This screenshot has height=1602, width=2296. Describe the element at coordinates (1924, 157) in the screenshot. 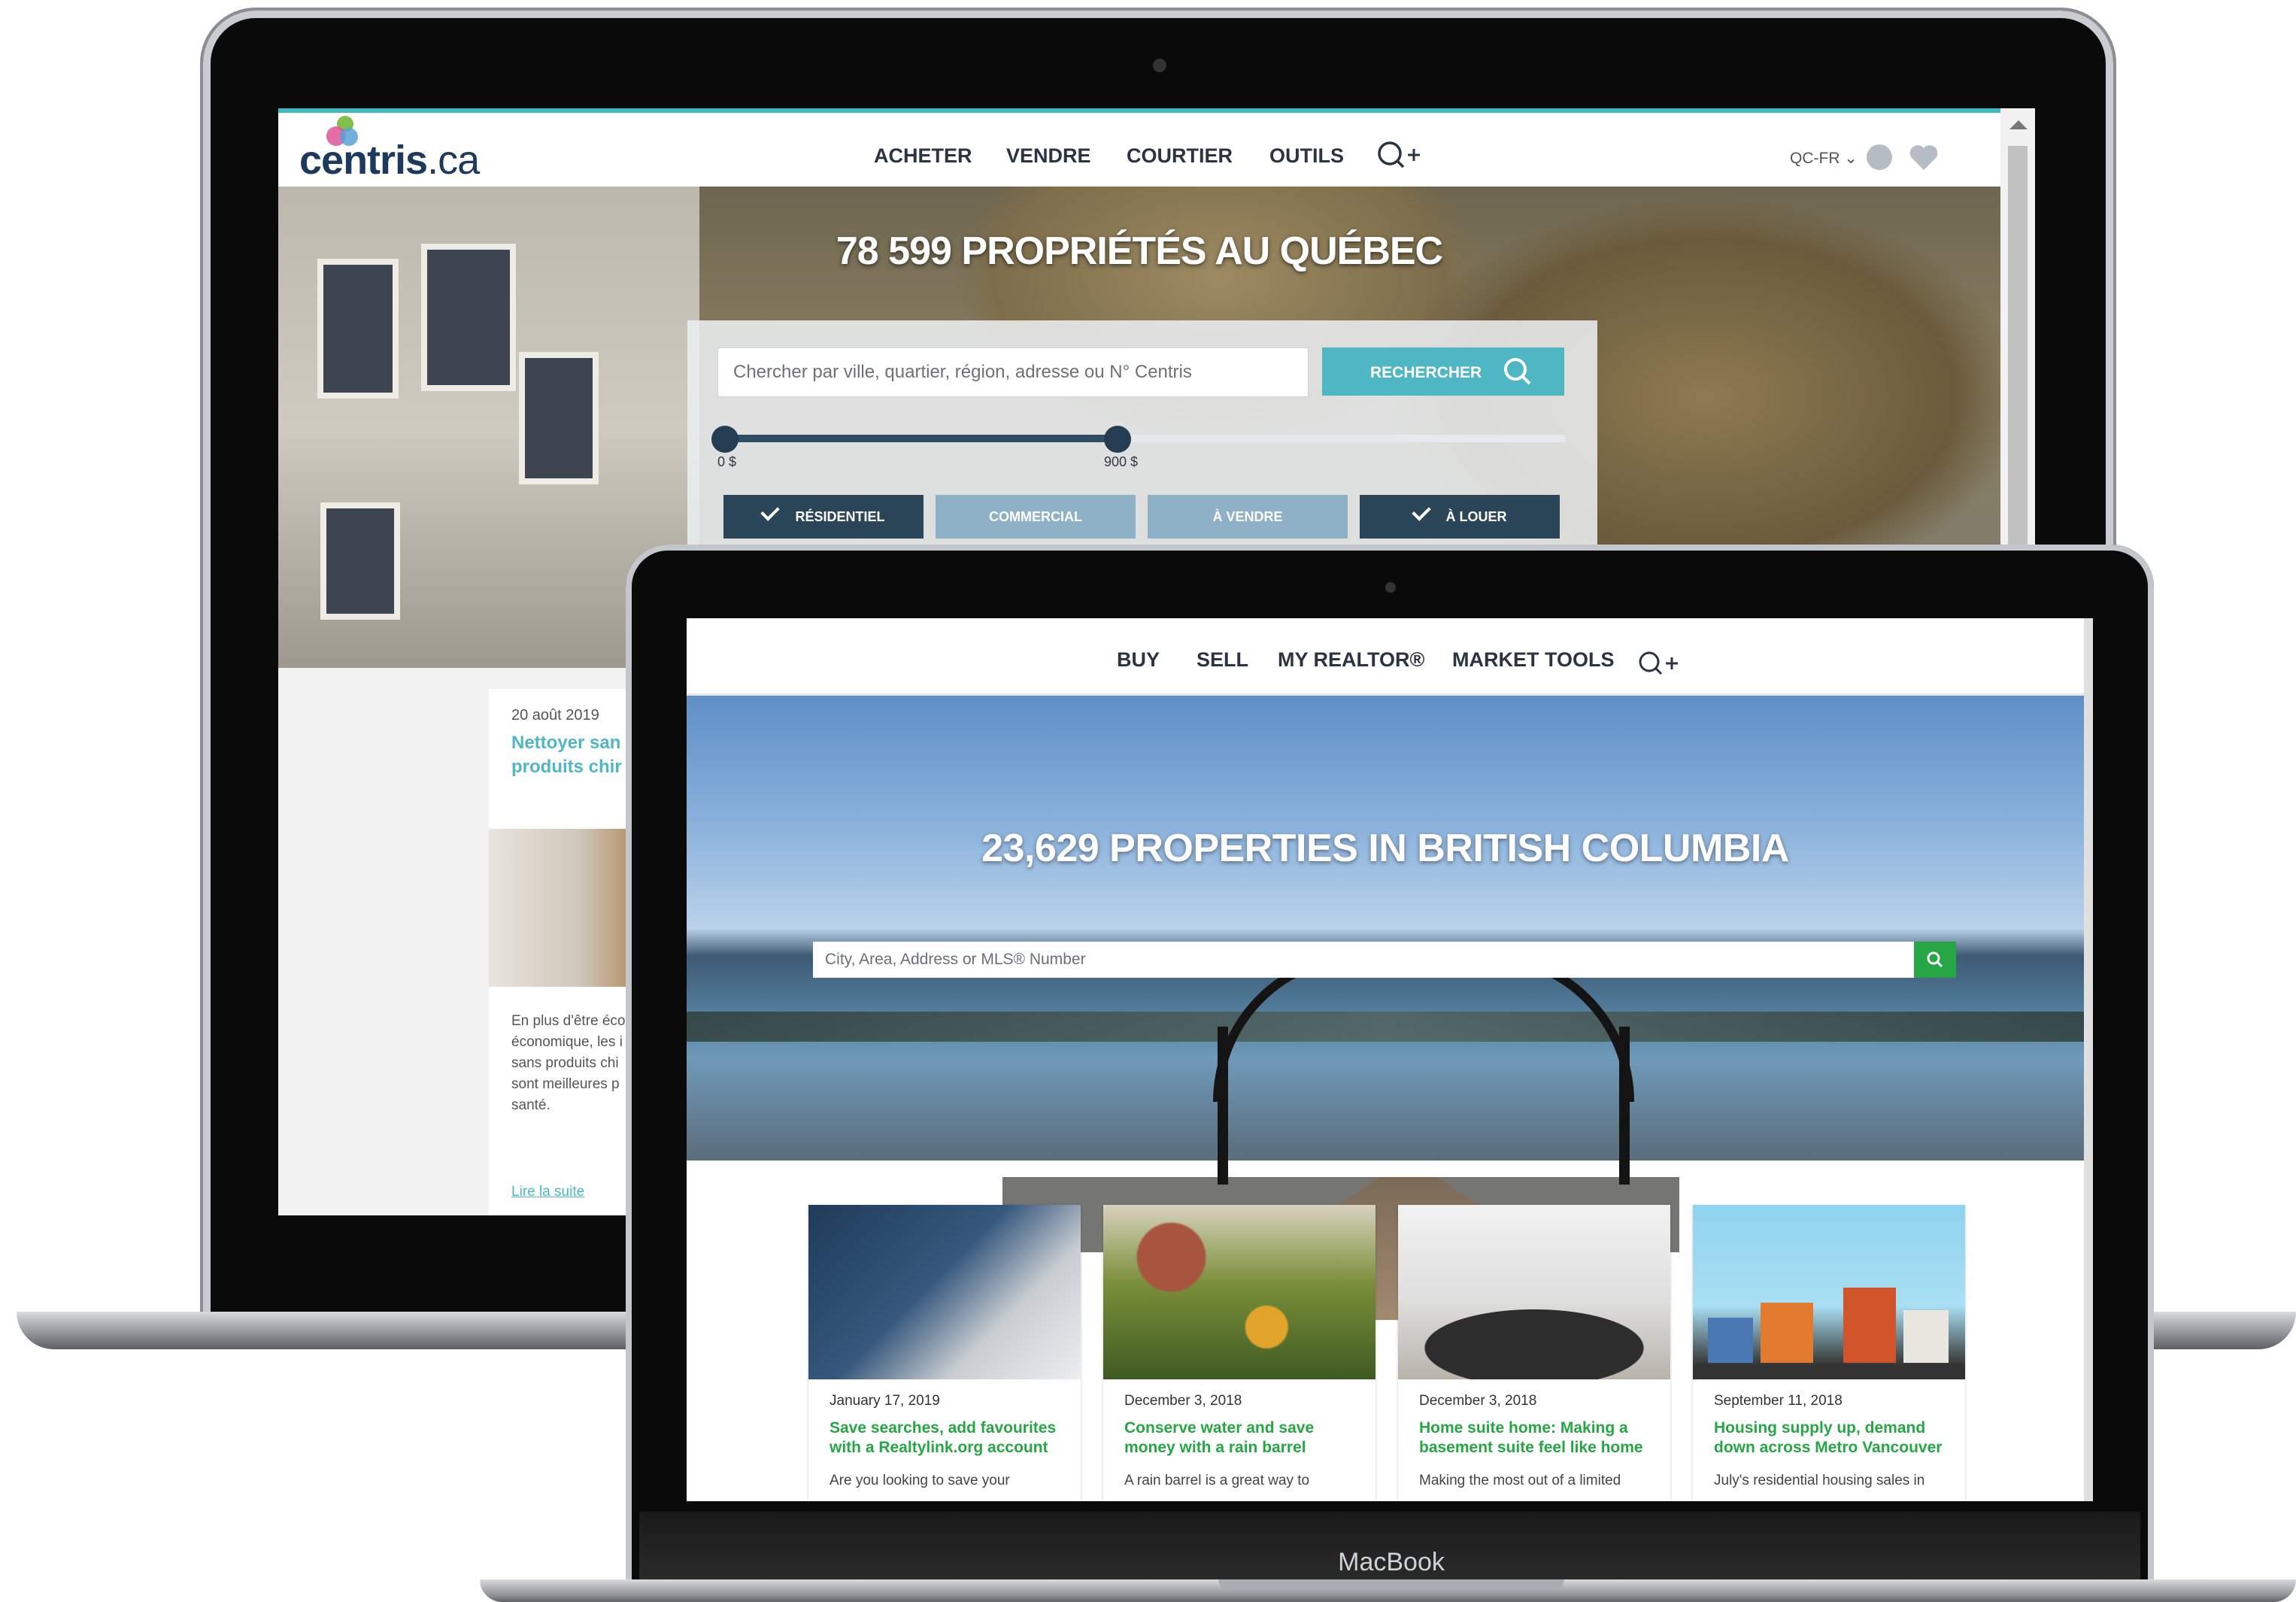

I see `heart-icon` at that location.